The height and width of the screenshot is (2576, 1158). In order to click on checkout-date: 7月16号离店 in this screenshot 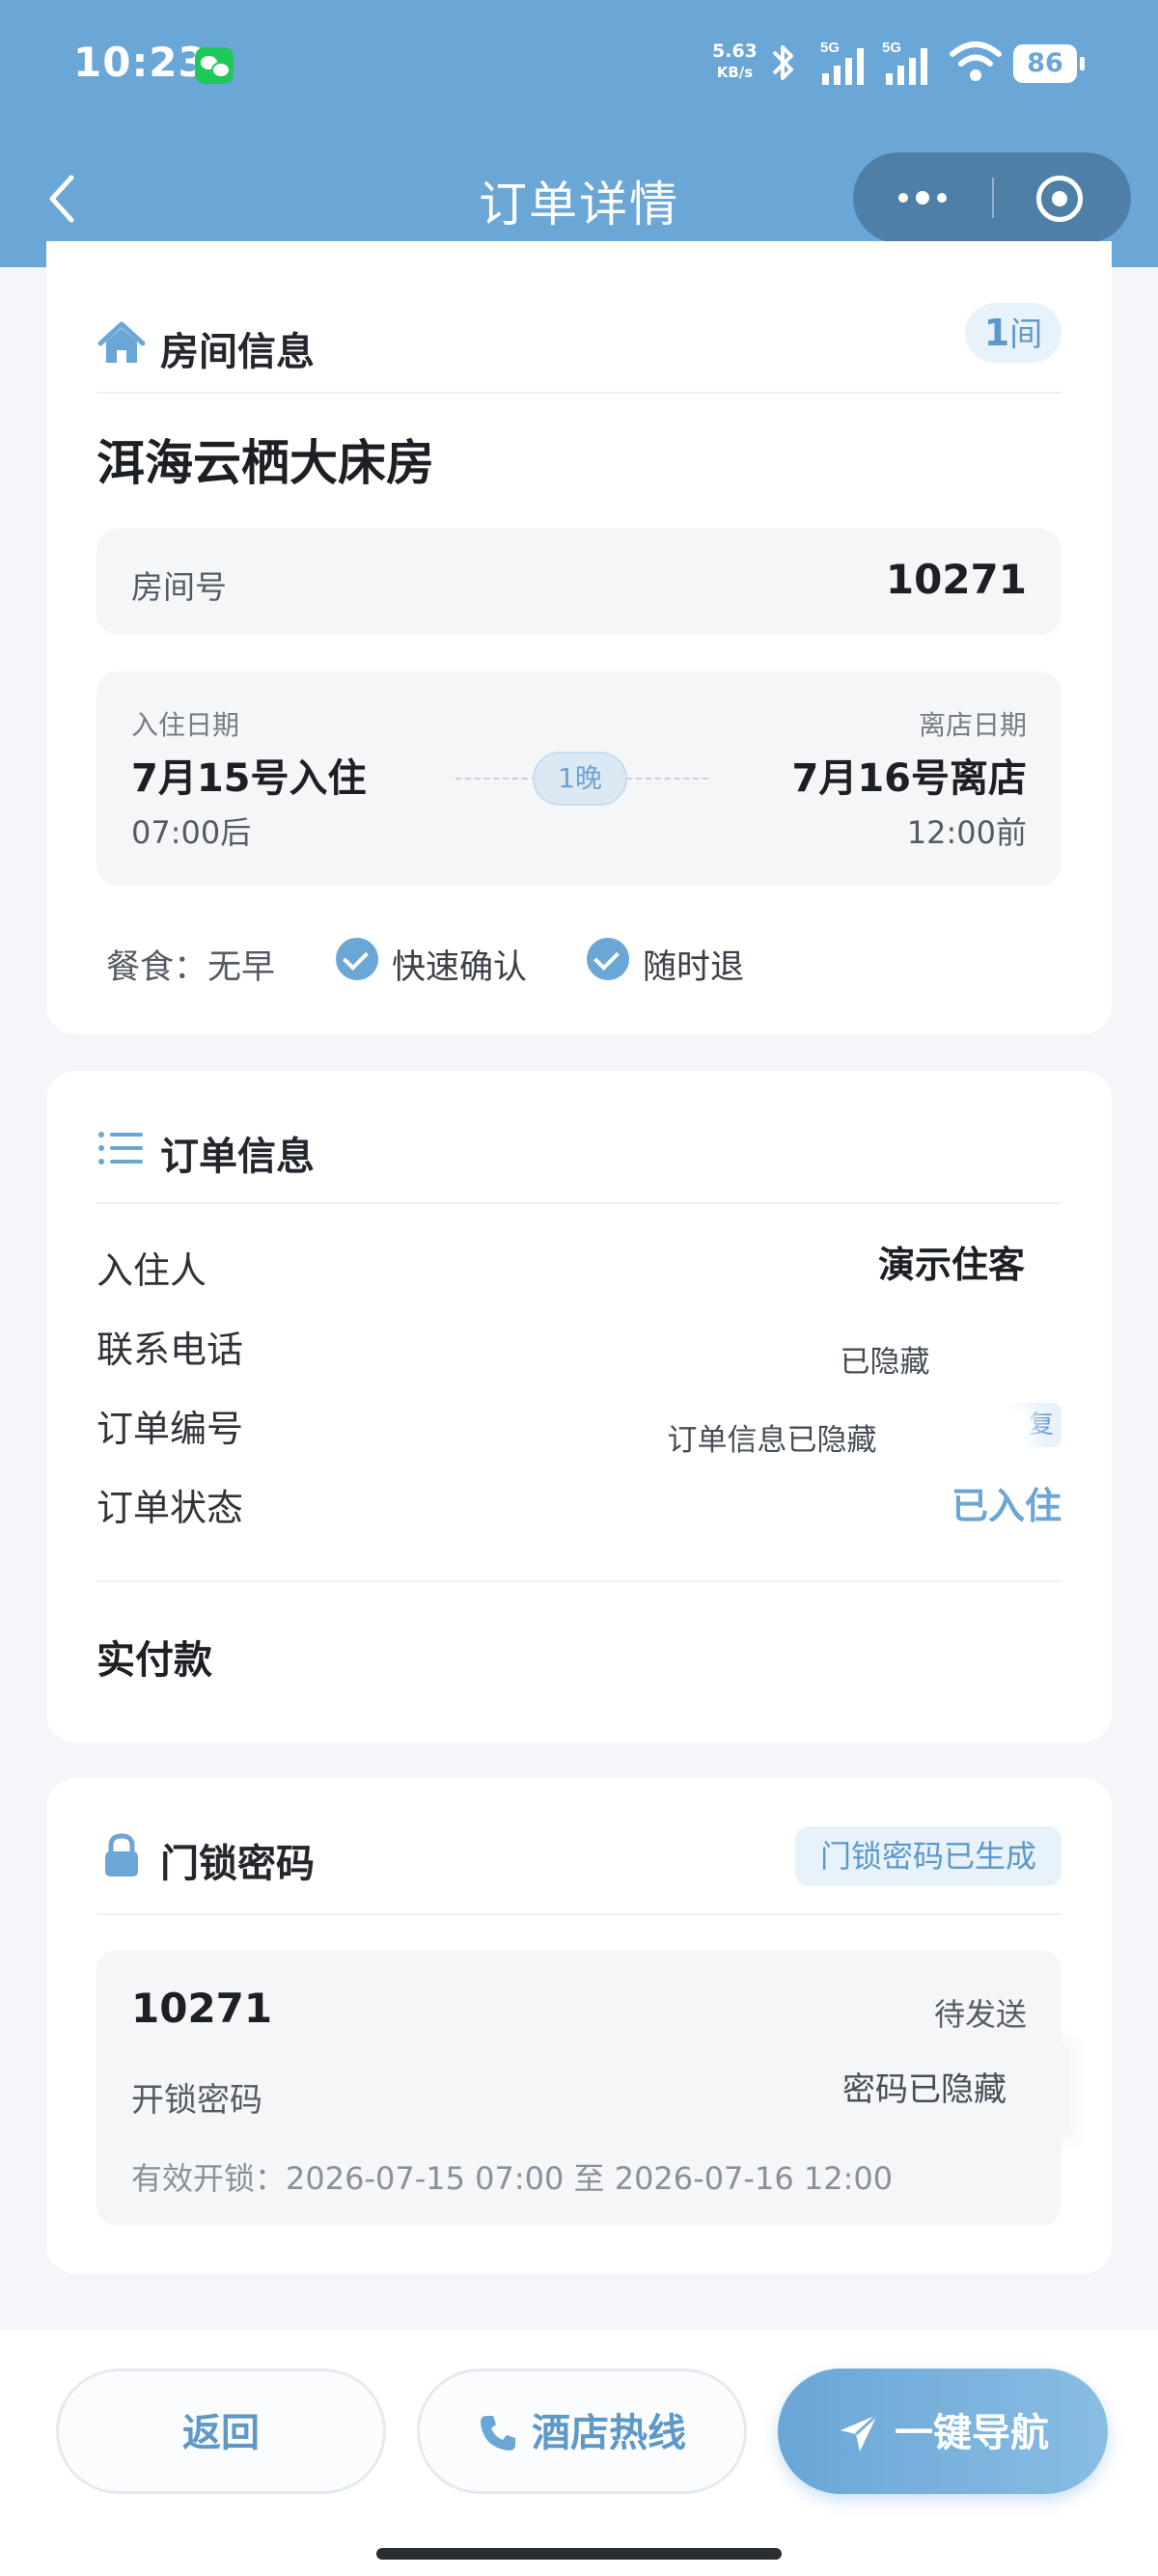, I will do `click(909, 778)`.